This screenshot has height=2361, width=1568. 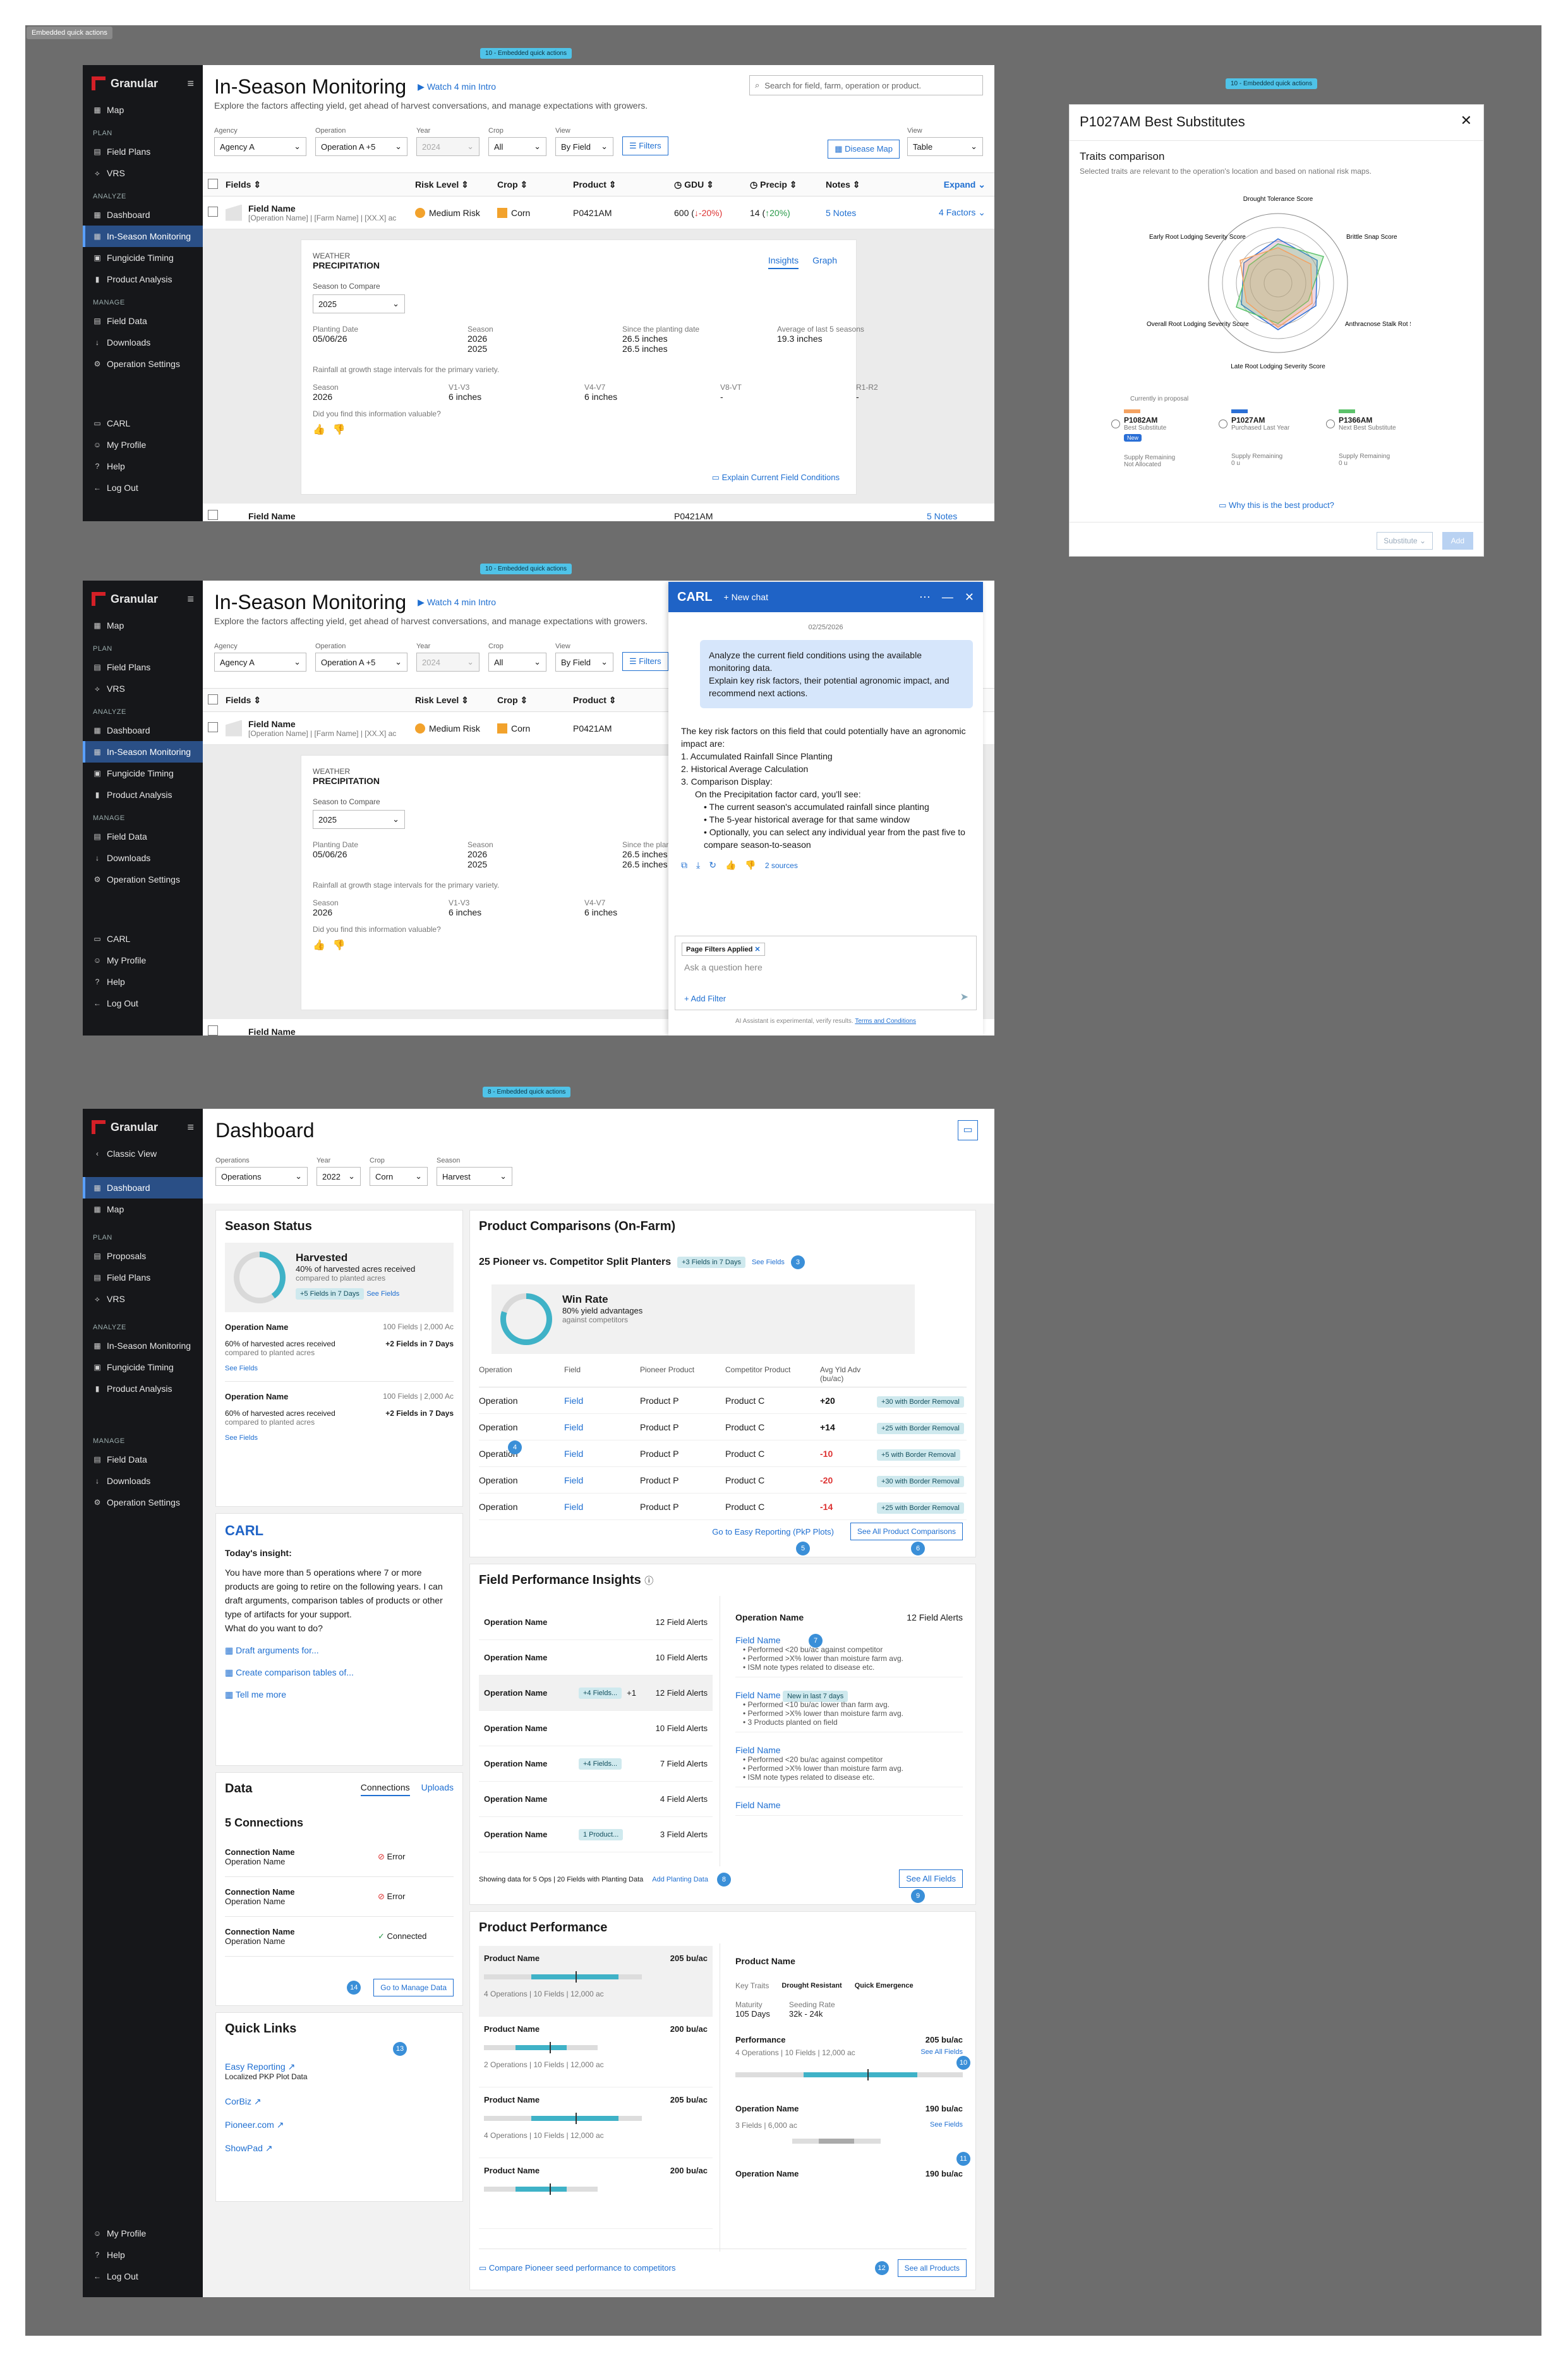 I want to click on refresh-icon: ↻, so click(x=712, y=865).